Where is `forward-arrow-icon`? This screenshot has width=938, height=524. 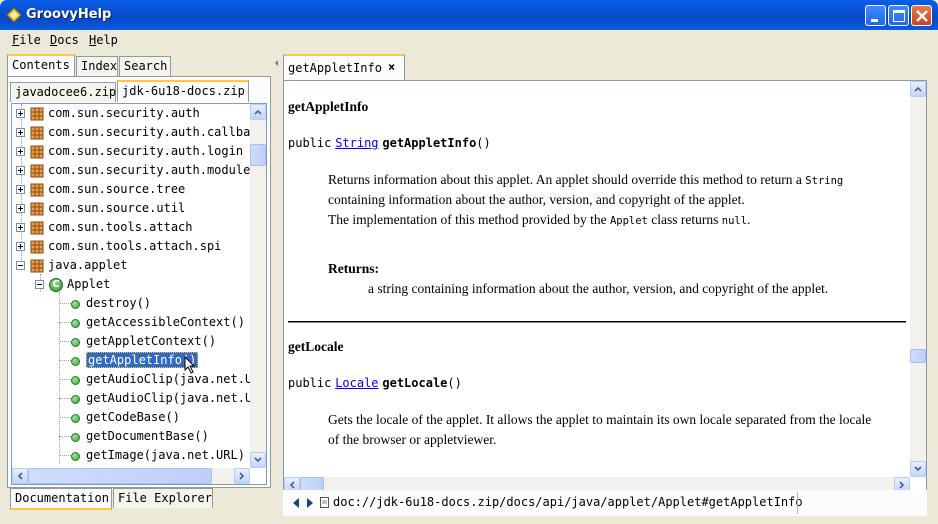
forward-arrow-icon is located at coordinates (310, 503).